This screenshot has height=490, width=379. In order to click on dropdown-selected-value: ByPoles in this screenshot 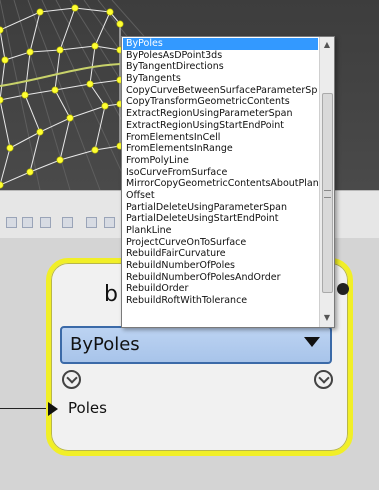, I will do `click(105, 344)`.